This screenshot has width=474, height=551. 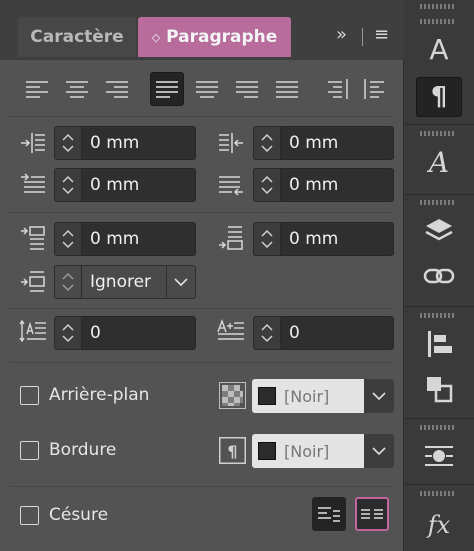 I want to click on paragraph-icon: ¶, so click(x=439, y=97).